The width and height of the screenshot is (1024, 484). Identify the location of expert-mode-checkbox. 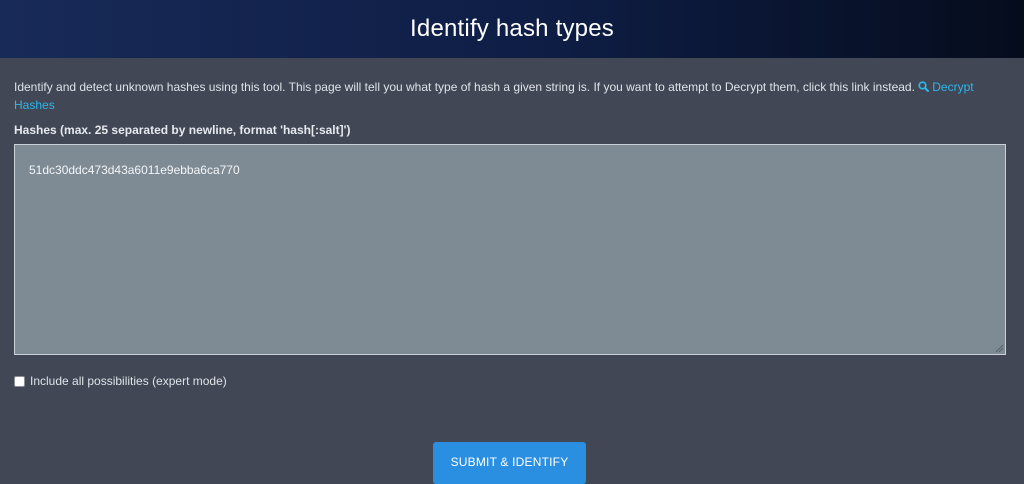
(19, 381).